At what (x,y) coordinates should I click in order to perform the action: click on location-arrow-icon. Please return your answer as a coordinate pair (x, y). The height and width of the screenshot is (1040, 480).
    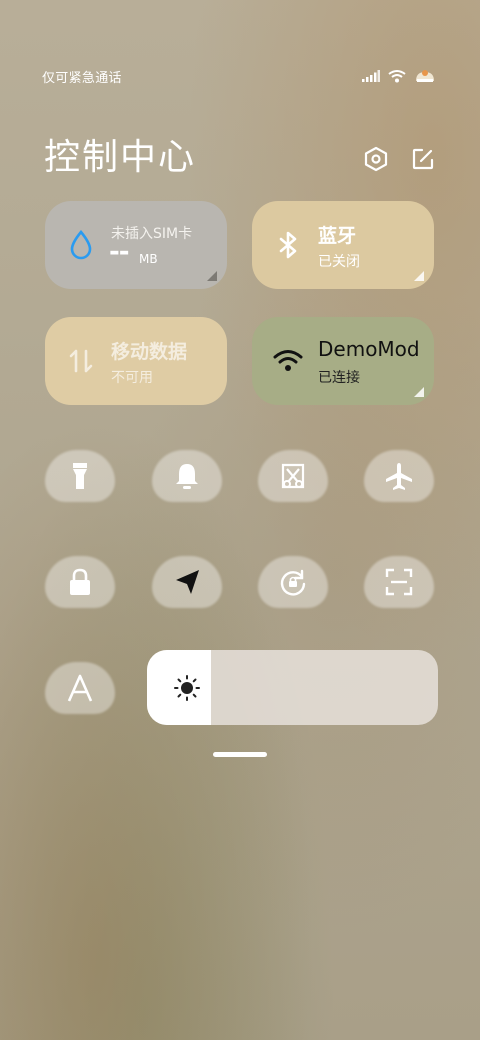
    Looking at the image, I should click on (187, 582).